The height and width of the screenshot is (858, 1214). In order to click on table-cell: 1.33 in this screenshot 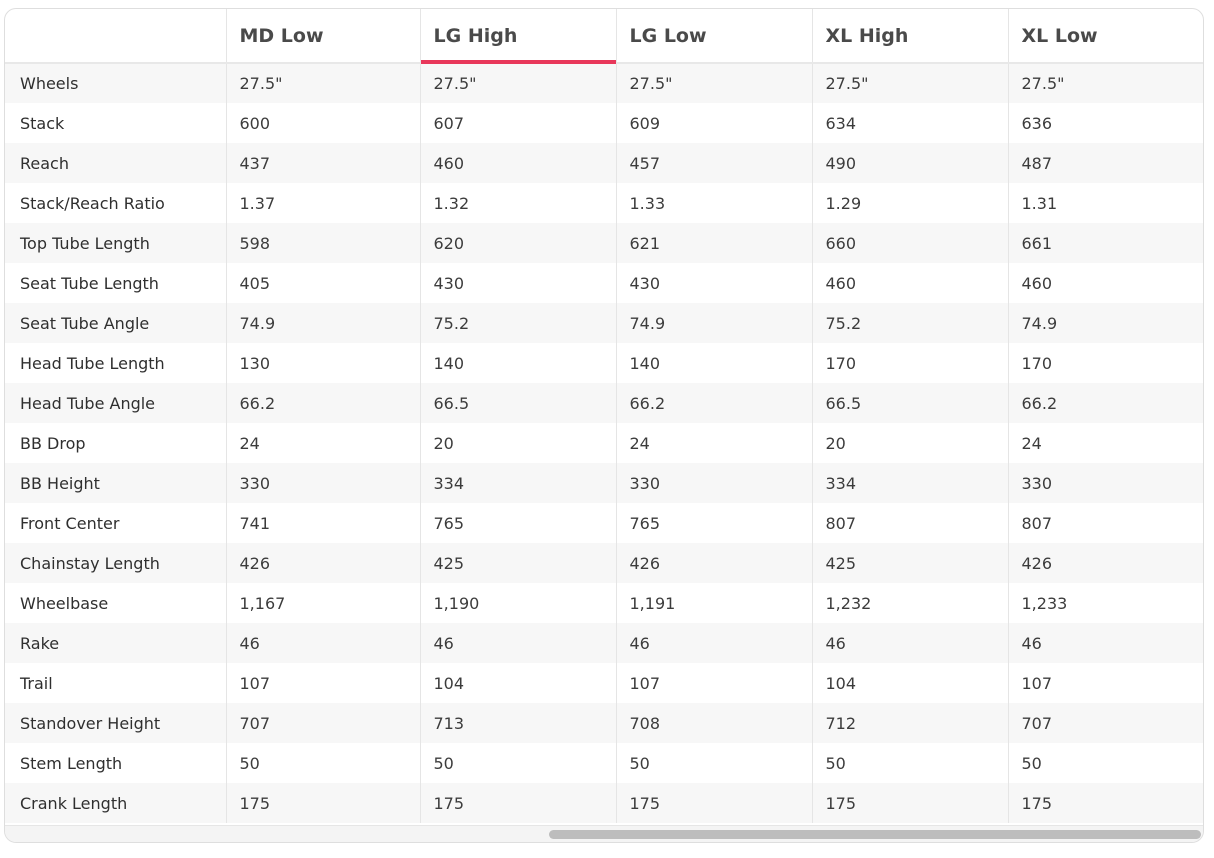, I will do `click(714, 203)`.